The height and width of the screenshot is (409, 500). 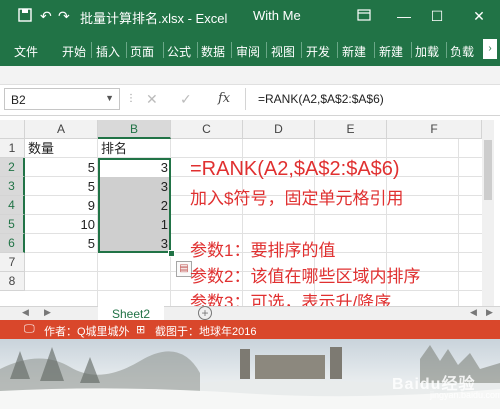 What do you see at coordinates (142, 51) in the screenshot?
I see `tab-page-layout: 页面` at bounding box center [142, 51].